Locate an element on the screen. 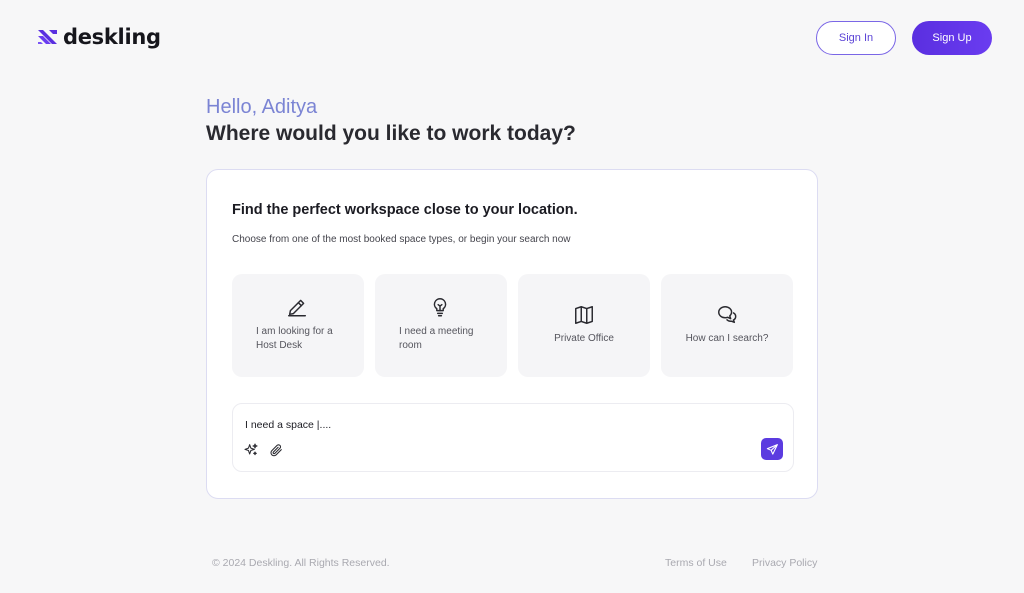 This screenshot has width=1024, height=593. send-button is located at coordinates (772, 449).